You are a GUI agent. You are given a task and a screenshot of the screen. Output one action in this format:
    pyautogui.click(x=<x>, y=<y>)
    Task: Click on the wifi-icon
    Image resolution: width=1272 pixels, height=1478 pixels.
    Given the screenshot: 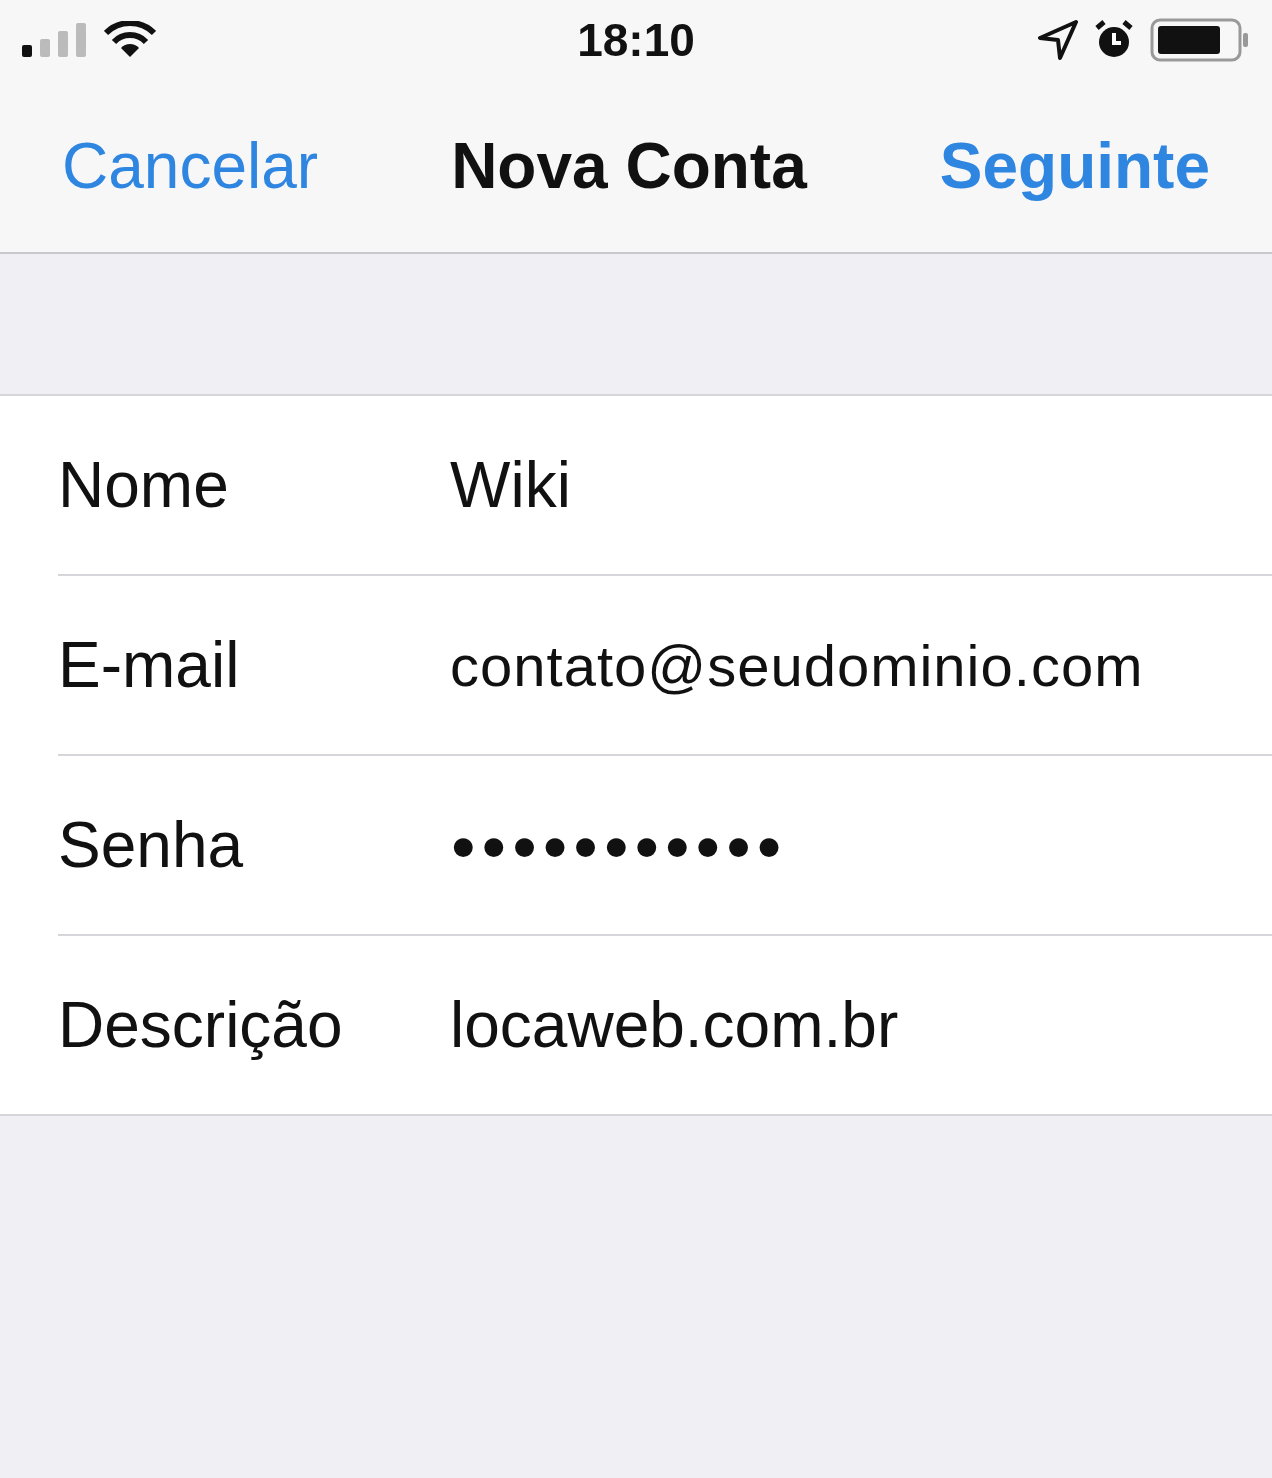 What is the action you would take?
    pyautogui.click(x=130, y=40)
    